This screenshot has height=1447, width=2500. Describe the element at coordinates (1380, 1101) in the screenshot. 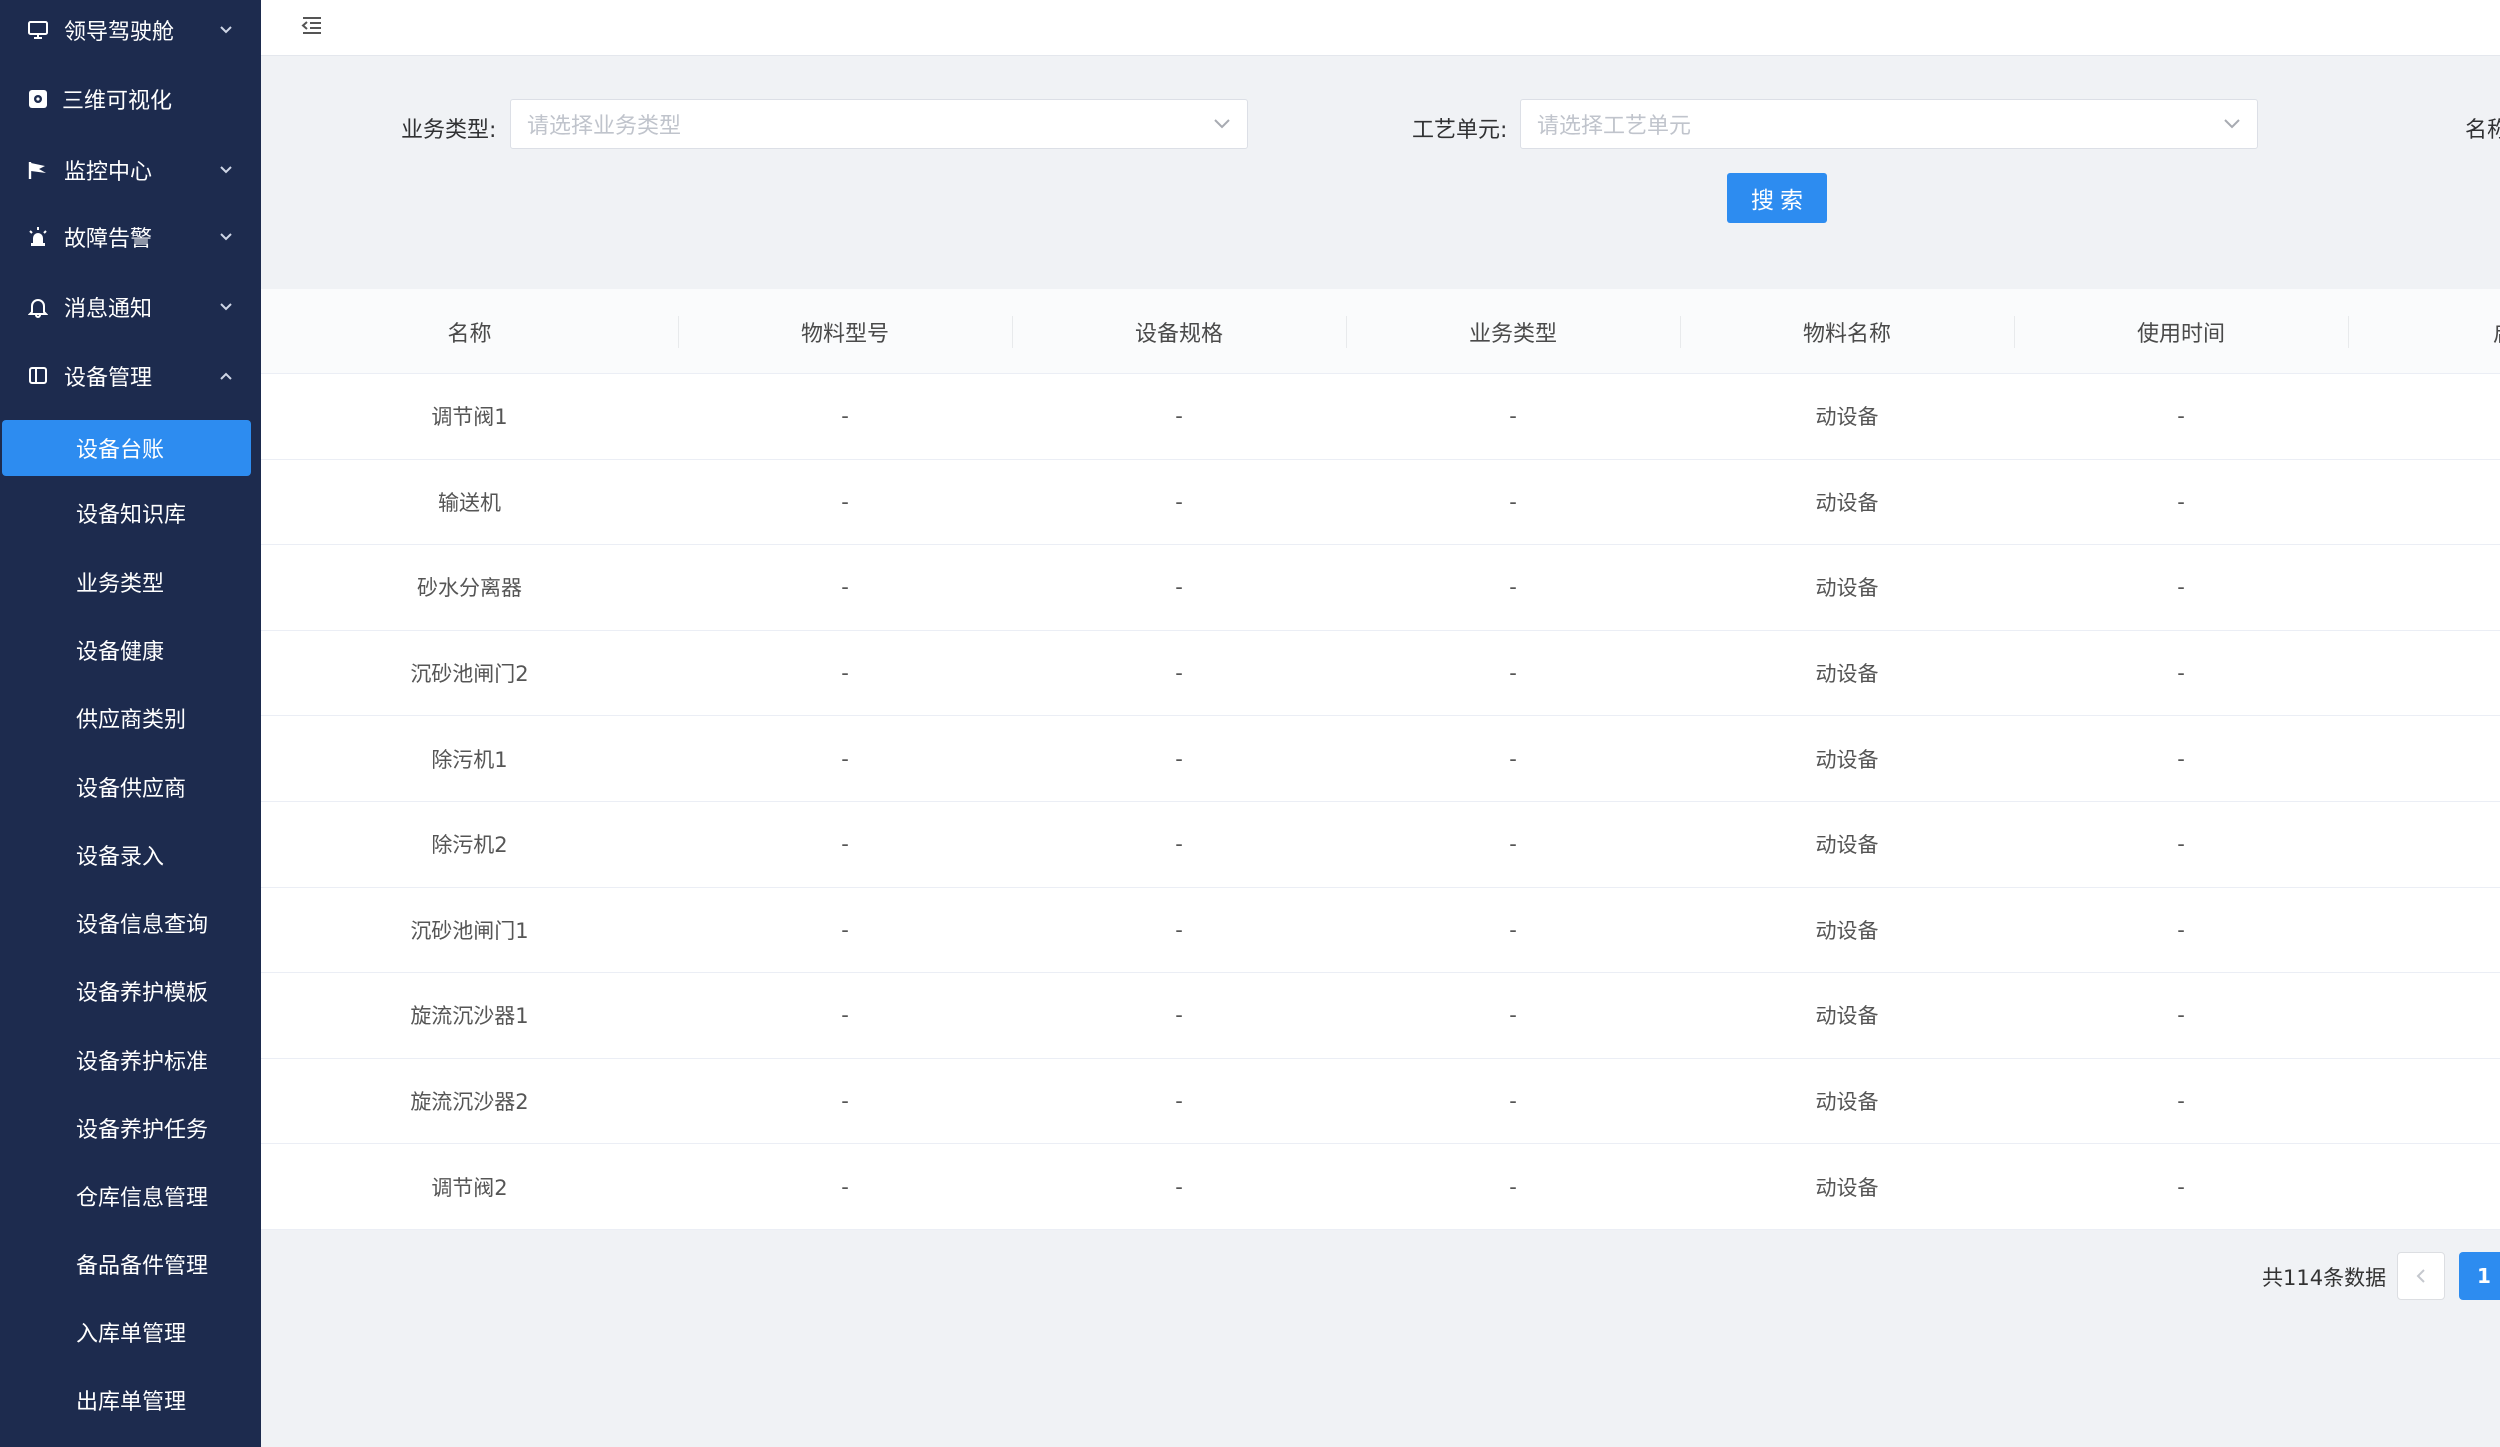

I see `table-row: 旋流沉沙器2 - - - 动设备 -` at that location.